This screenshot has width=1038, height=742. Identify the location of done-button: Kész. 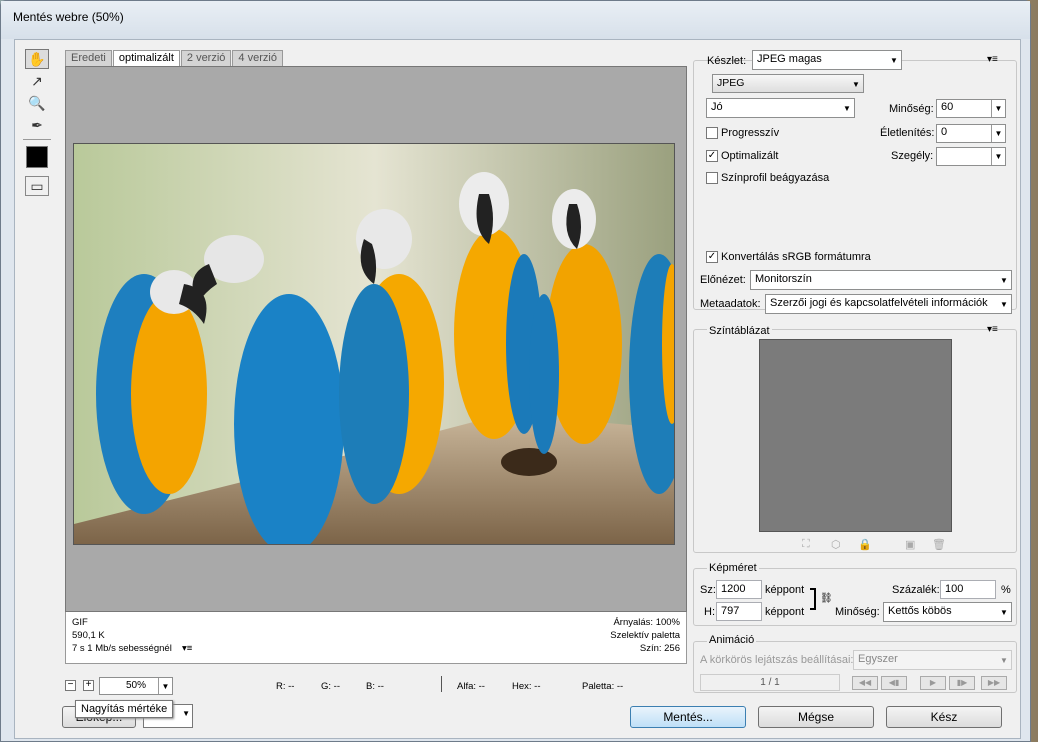
(944, 717).